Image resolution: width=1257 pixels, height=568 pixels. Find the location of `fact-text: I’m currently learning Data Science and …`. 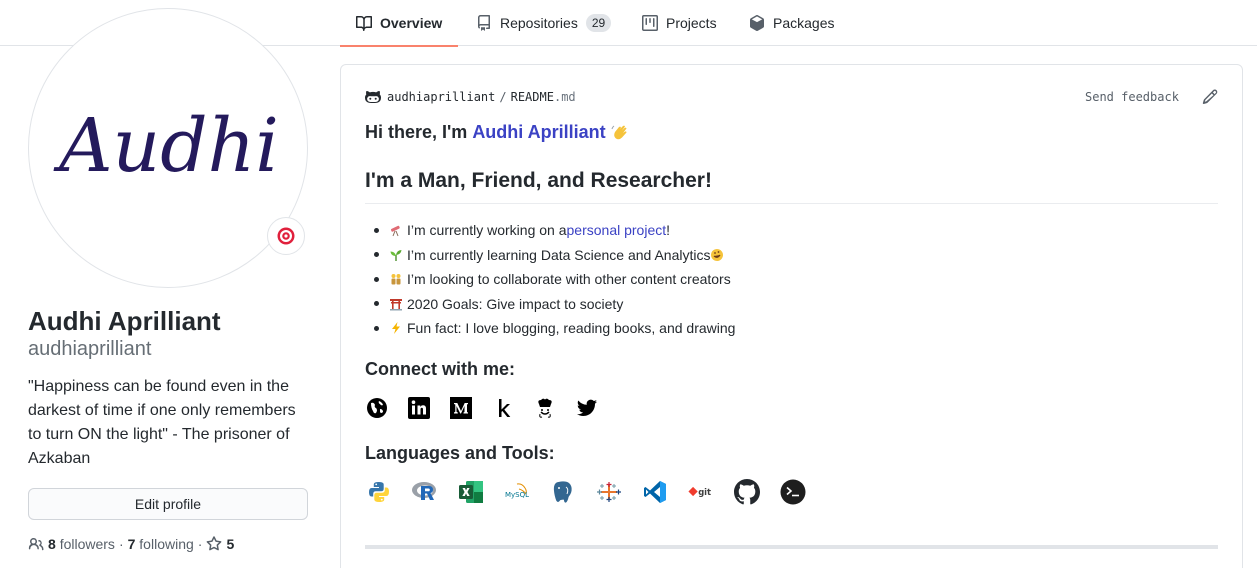

fact-text: I’m currently learning Data Science and … is located at coordinates (559, 254).